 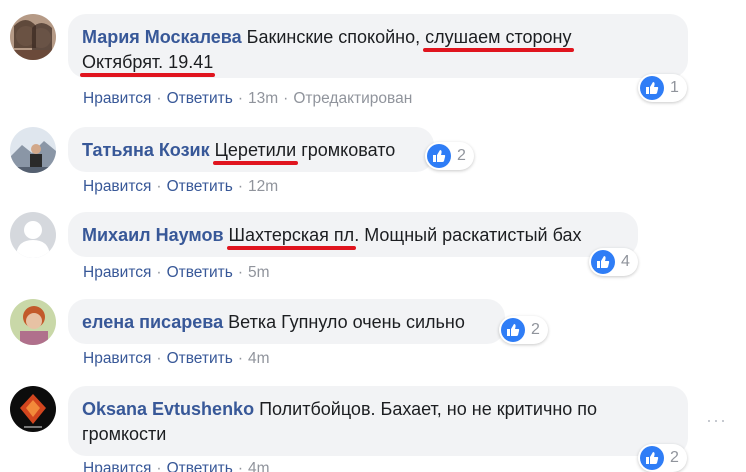 What do you see at coordinates (498, 38) in the screenshot?
I see `comment-text-underlined: слушаем сторону` at bounding box center [498, 38].